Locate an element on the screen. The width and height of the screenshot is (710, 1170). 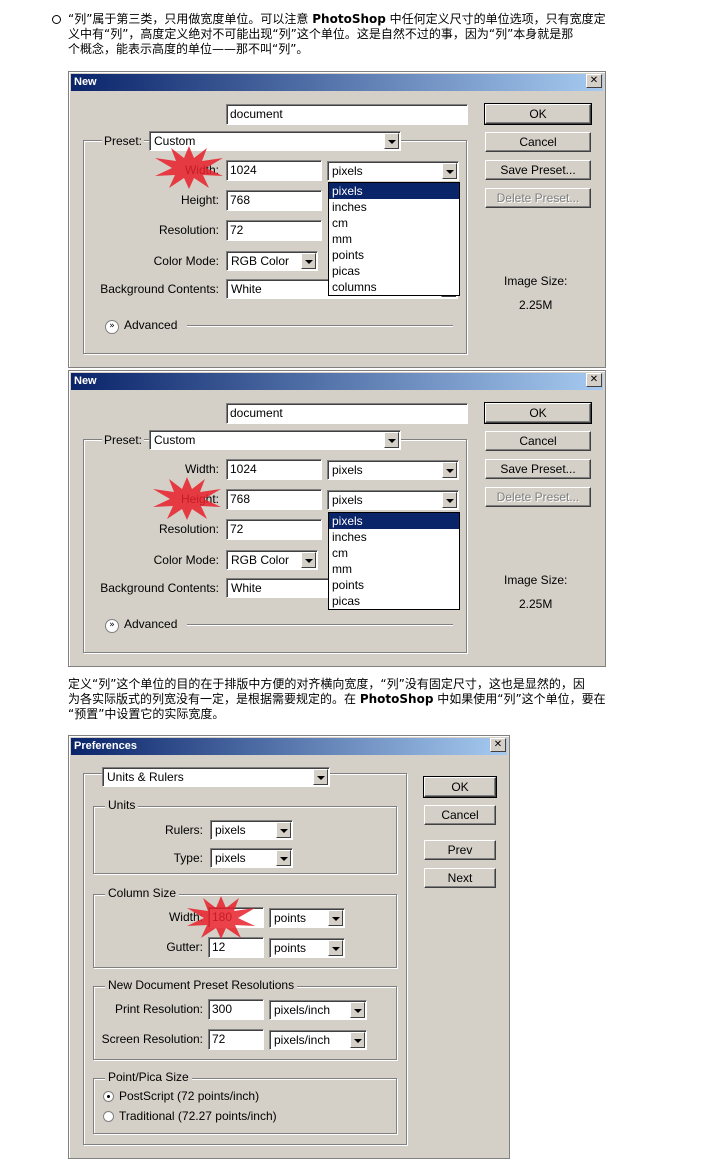
column-size-title: Column Size is located at coordinates (142, 893).